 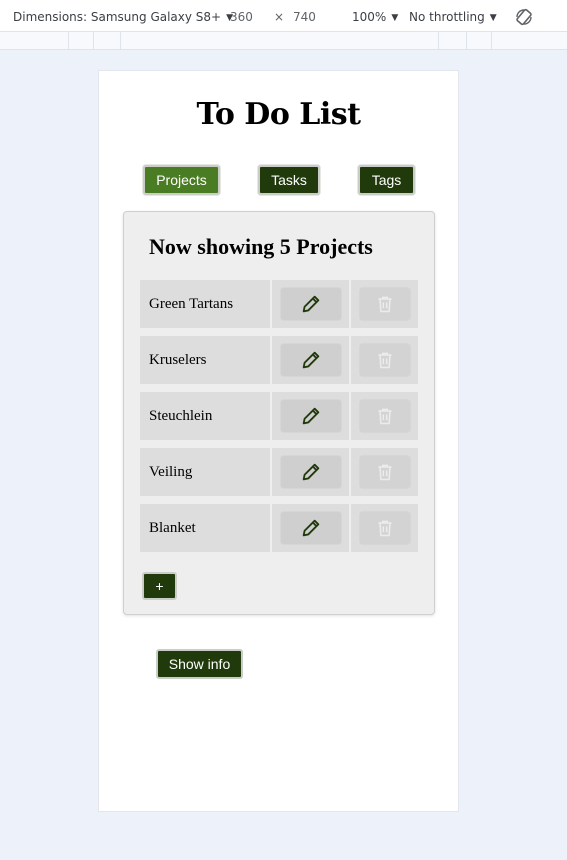 What do you see at coordinates (205, 528) in the screenshot?
I see `project-name: Blanket` at bounding box center [205, 528].